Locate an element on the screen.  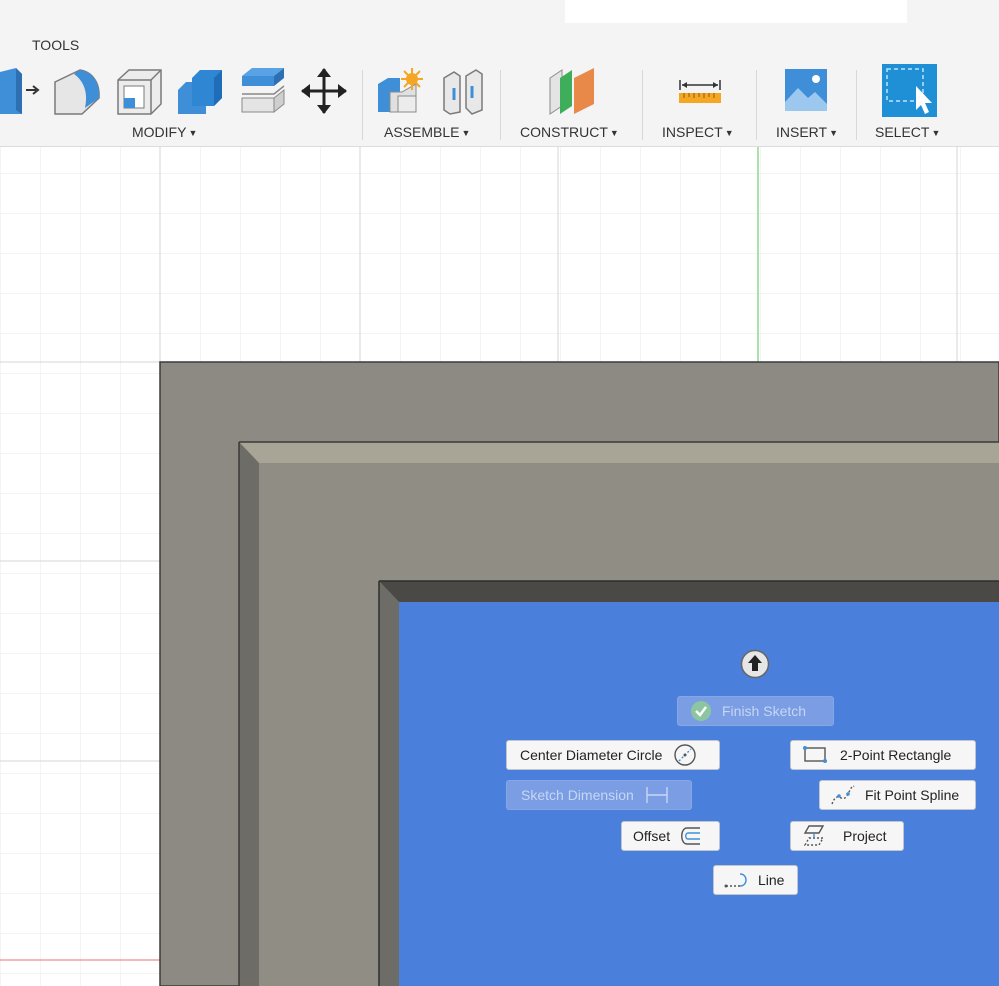
measure-icon is located at coordinates (700, 93).